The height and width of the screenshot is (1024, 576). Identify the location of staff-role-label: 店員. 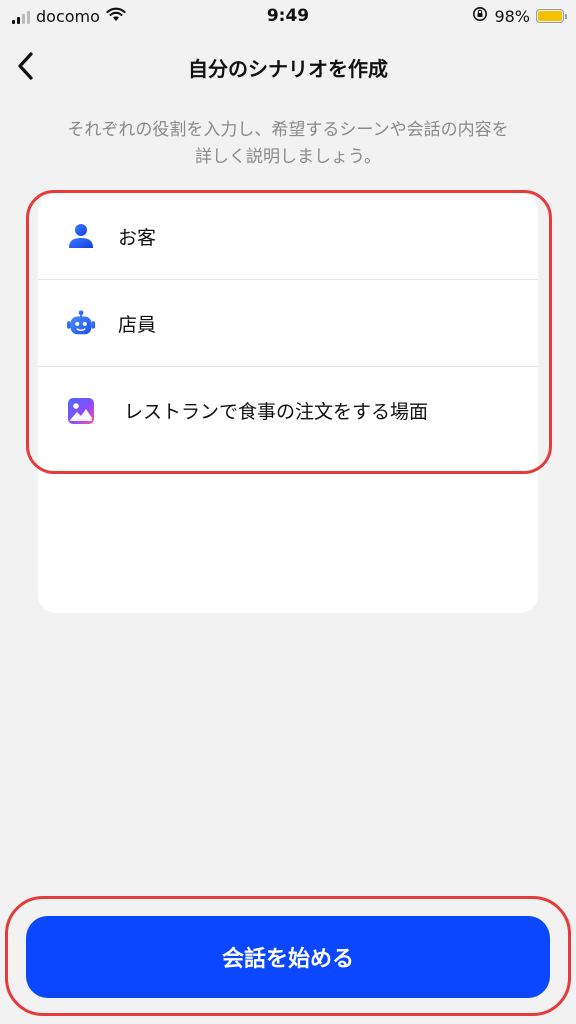
(137, 324).